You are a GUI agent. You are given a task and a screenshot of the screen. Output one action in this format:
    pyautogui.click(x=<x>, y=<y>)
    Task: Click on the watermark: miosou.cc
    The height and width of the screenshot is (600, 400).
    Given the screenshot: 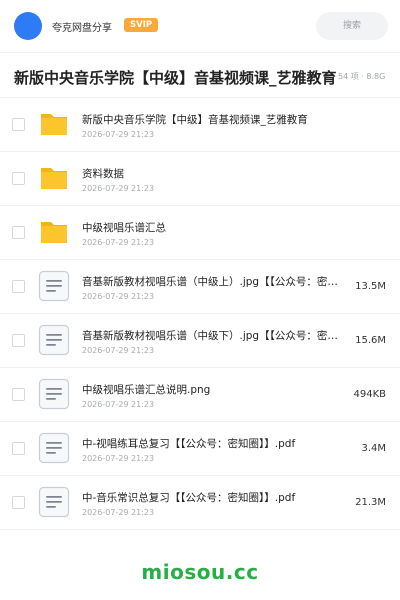 What is the action you would take?
    pyautogui.click(x=200, y=572)
    